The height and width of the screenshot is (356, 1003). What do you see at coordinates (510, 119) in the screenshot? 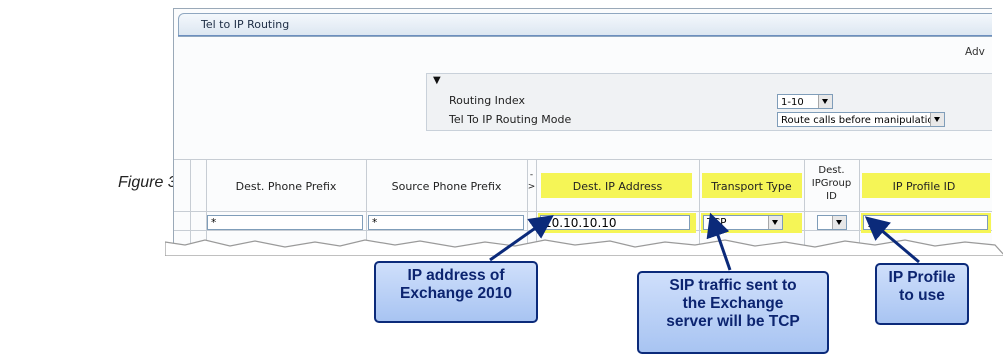
I see `routing-mode-label: Tel To IP Routing Mode` at bounding box center [510, 119].